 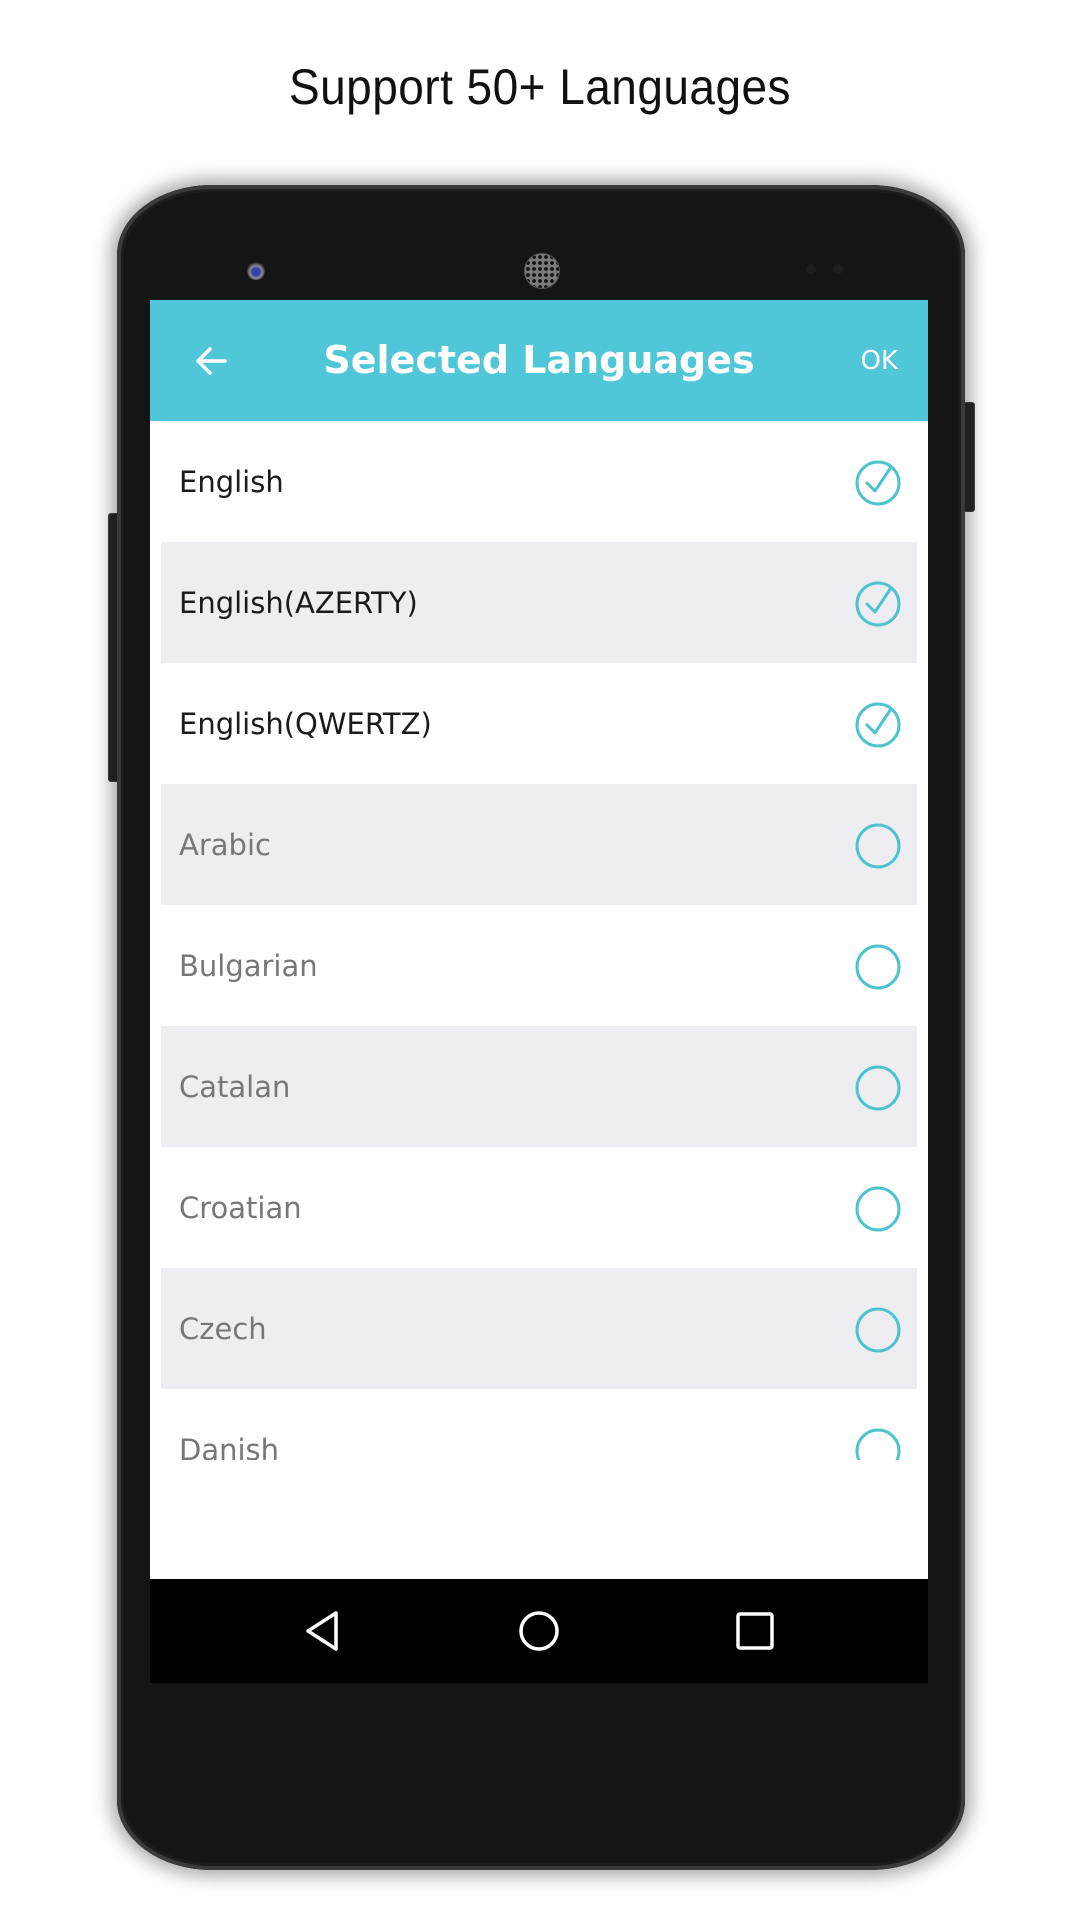 I want to click on nav-back-triangle-icon, so click(x=322, y=1631).